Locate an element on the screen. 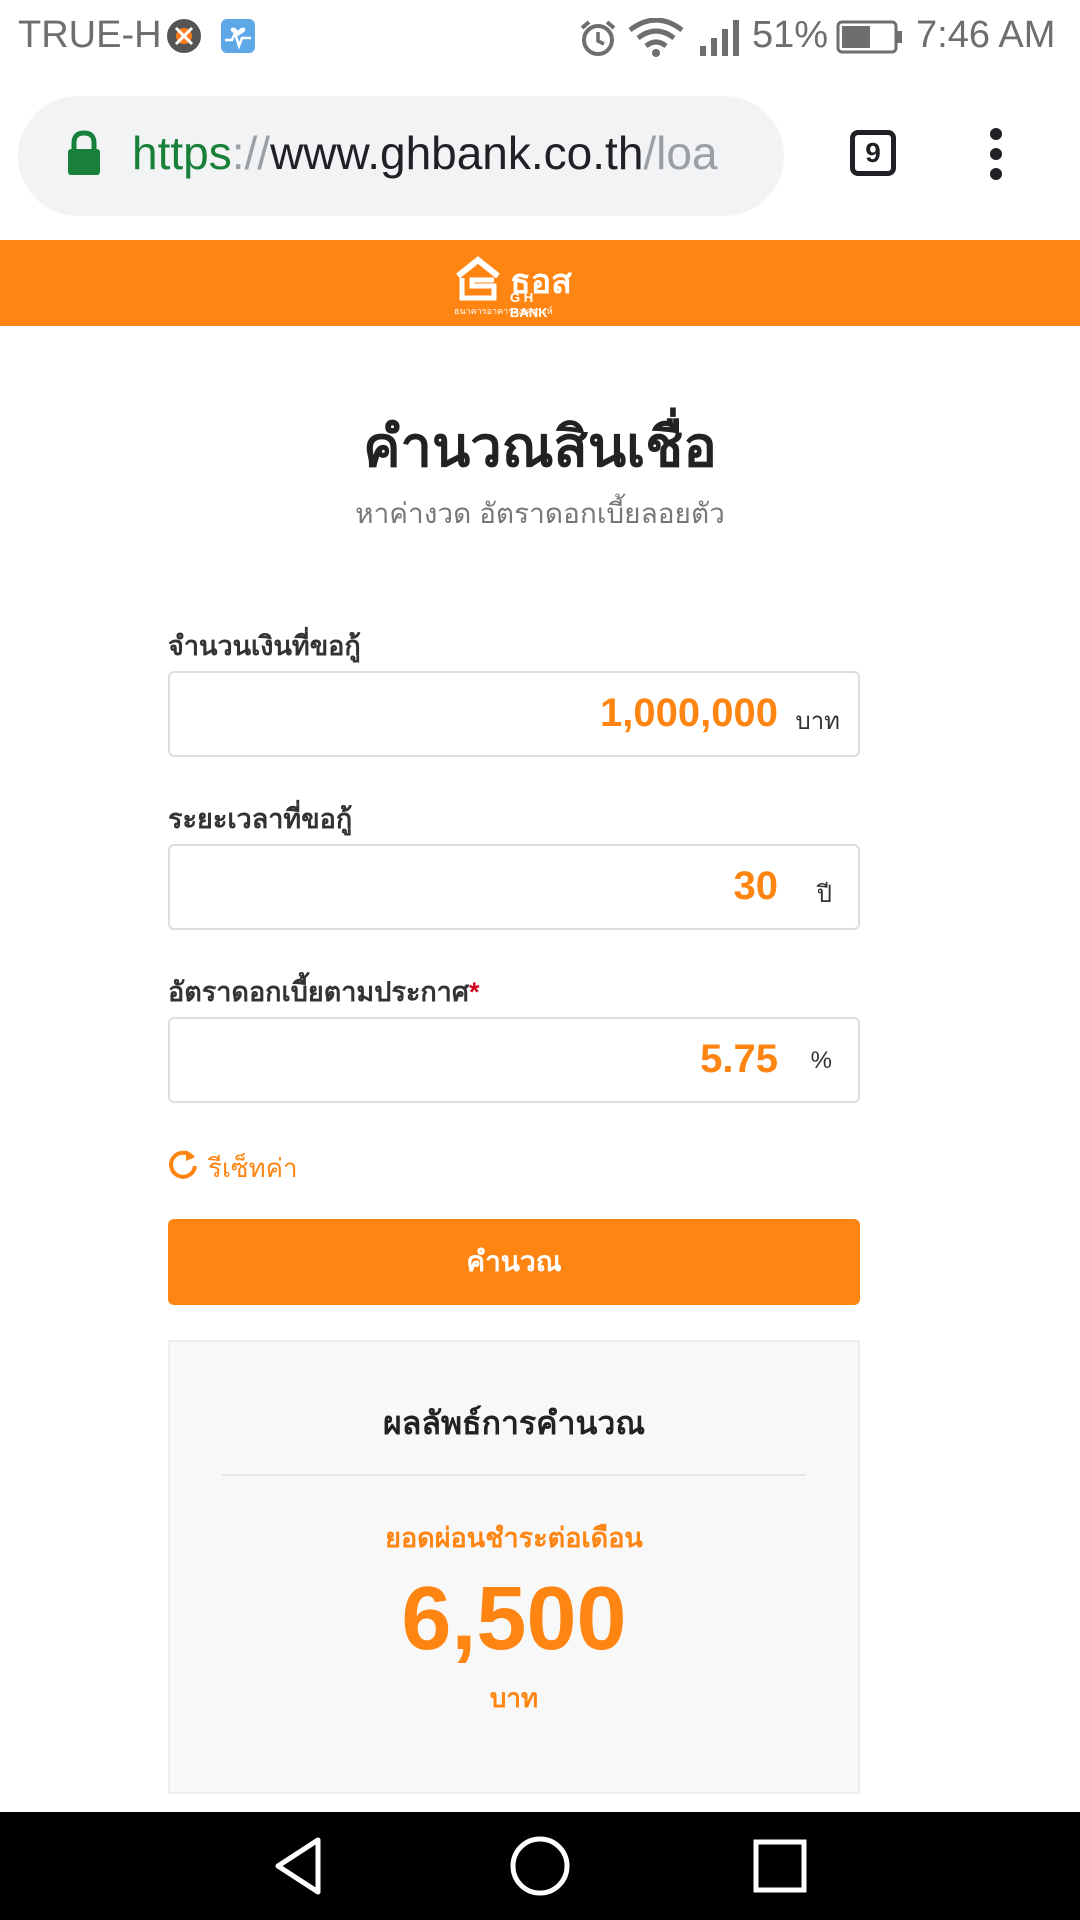  monthly-payment-value: 6,500 is located at coordinates (514, 1619).